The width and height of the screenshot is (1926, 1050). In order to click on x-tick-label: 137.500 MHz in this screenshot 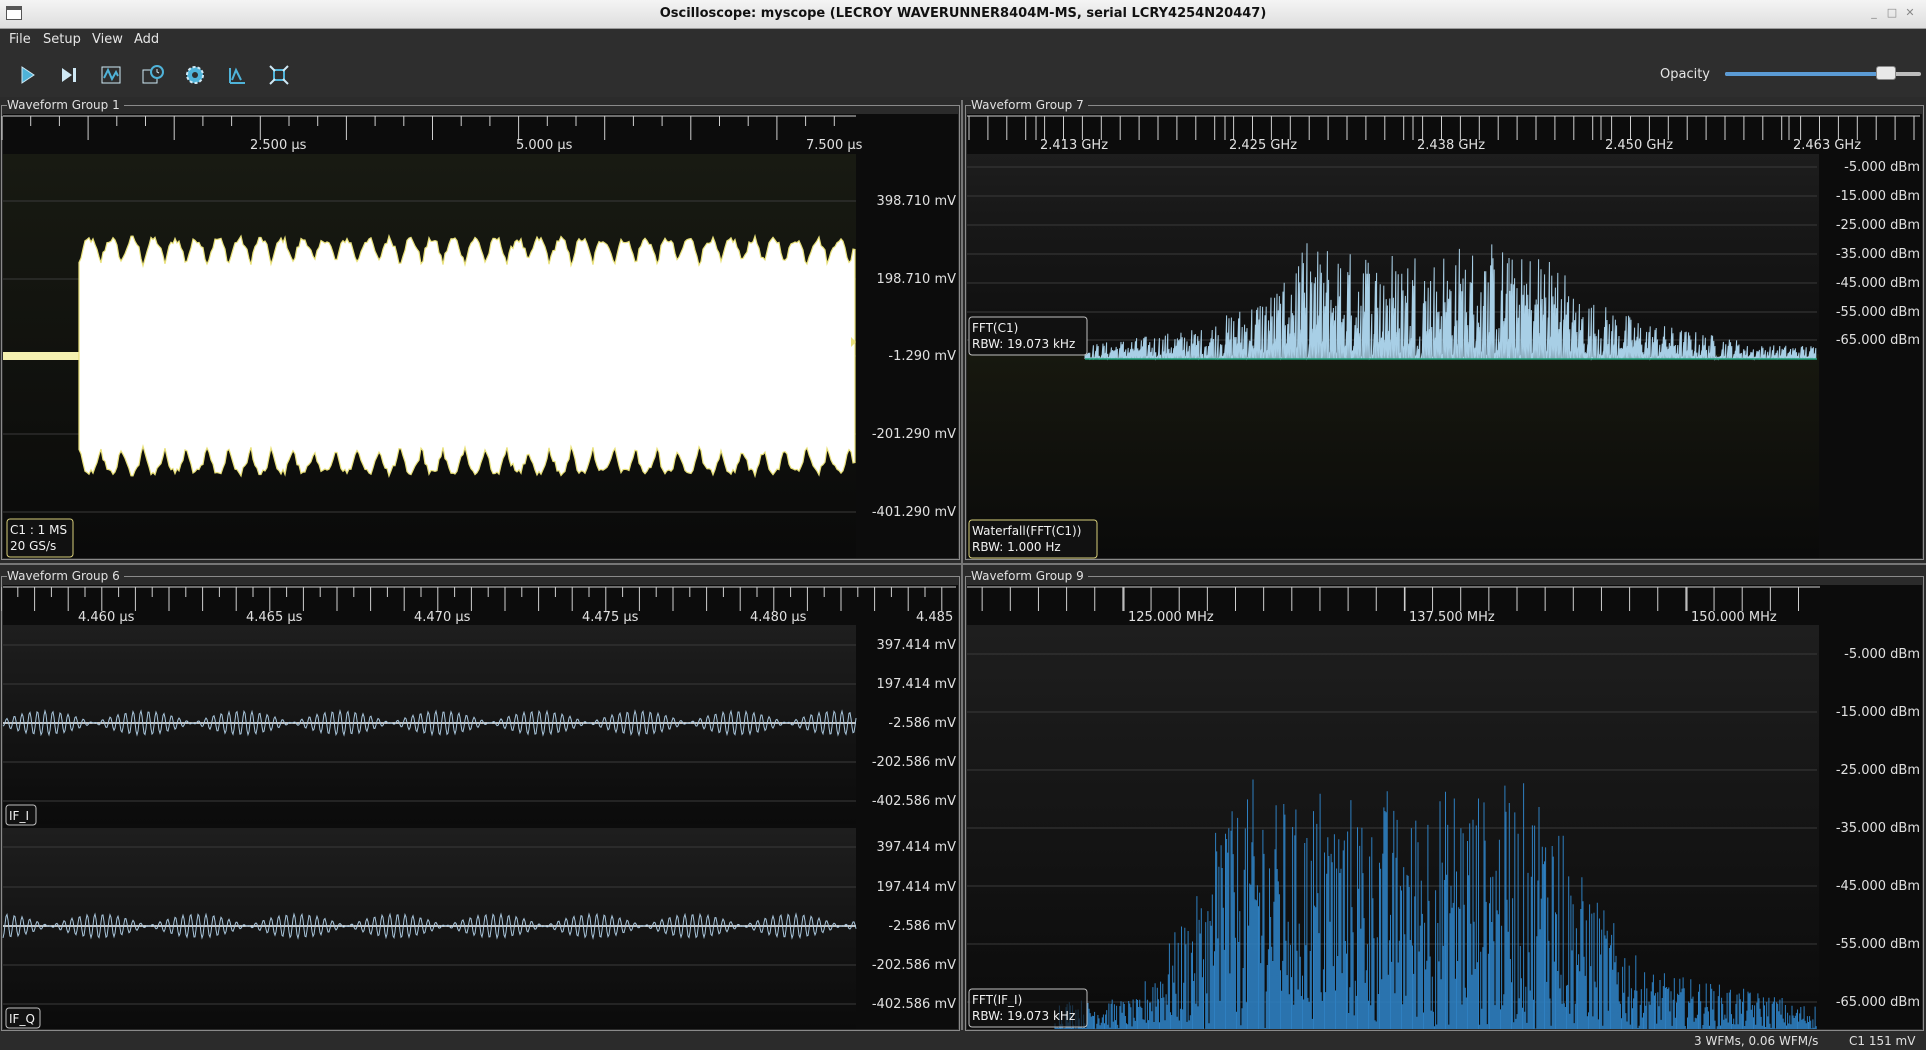, I will do `click(1452, 617)`.